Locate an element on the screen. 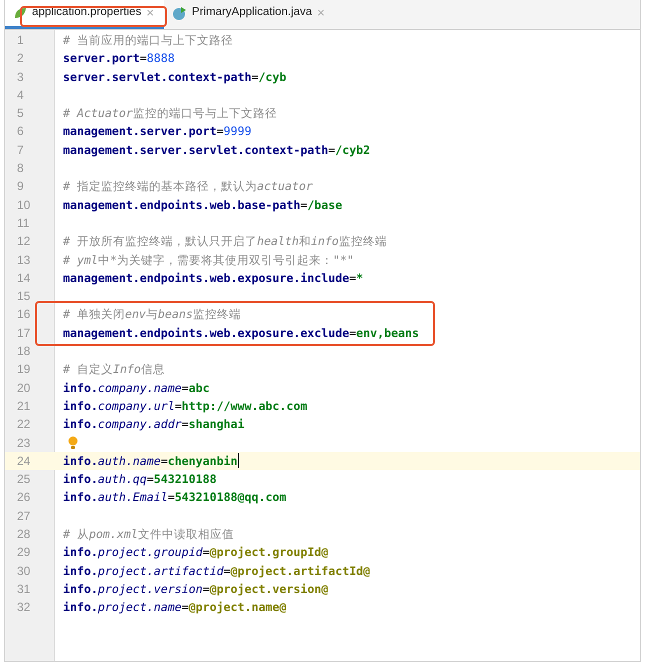 Image resolution: width=645 pixels, height=666 pixels. code-comment: # Actuator监控的端口号与上下文路径 is located at coordinates (170, 113).